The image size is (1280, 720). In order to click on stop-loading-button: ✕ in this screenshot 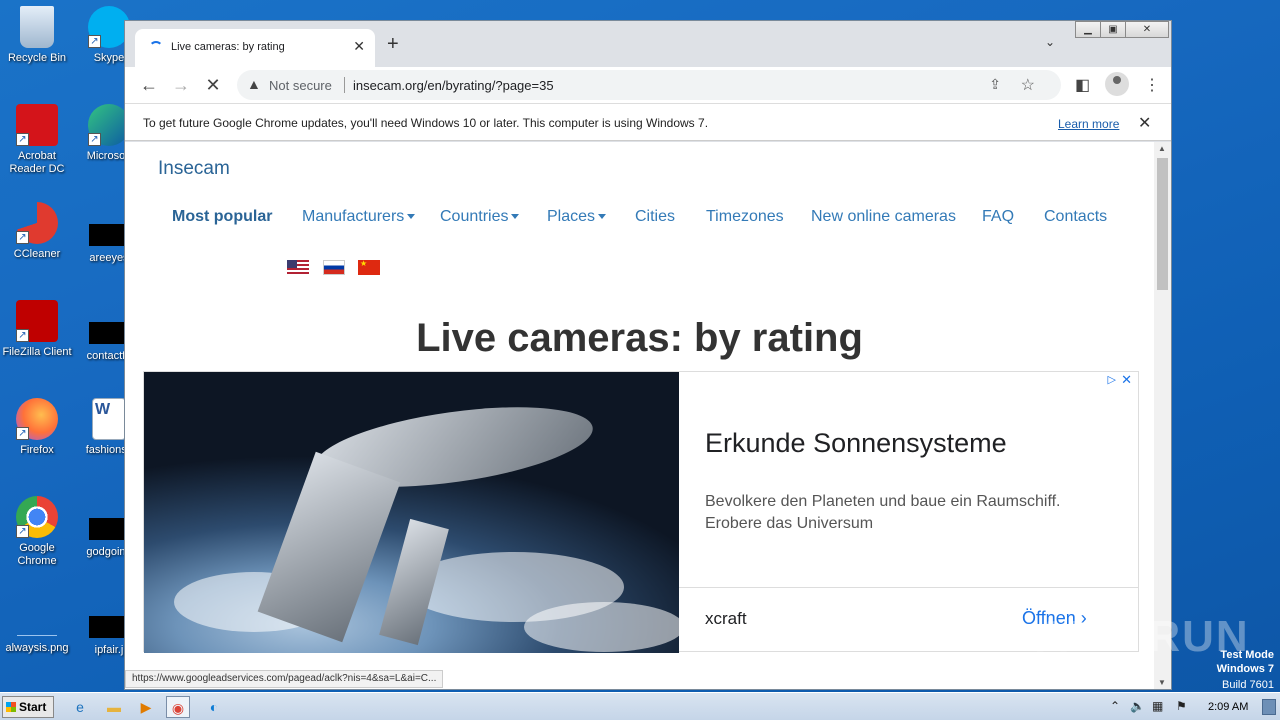, I will do `click(213, 85)`.